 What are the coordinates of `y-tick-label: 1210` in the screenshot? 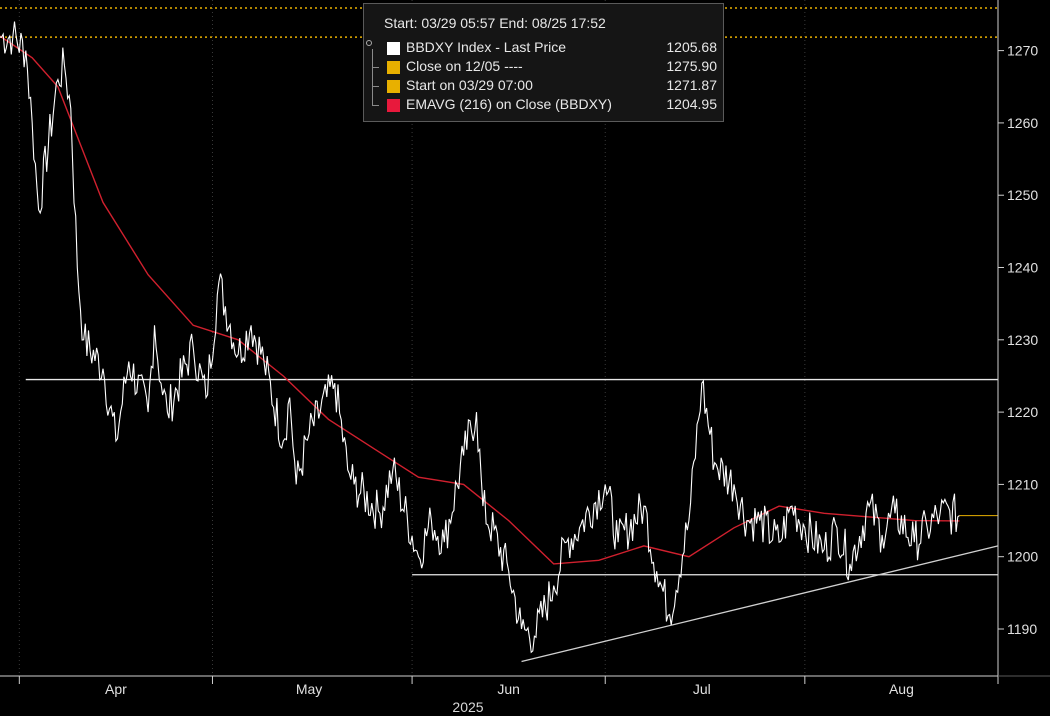 It's located at (1022, 484).